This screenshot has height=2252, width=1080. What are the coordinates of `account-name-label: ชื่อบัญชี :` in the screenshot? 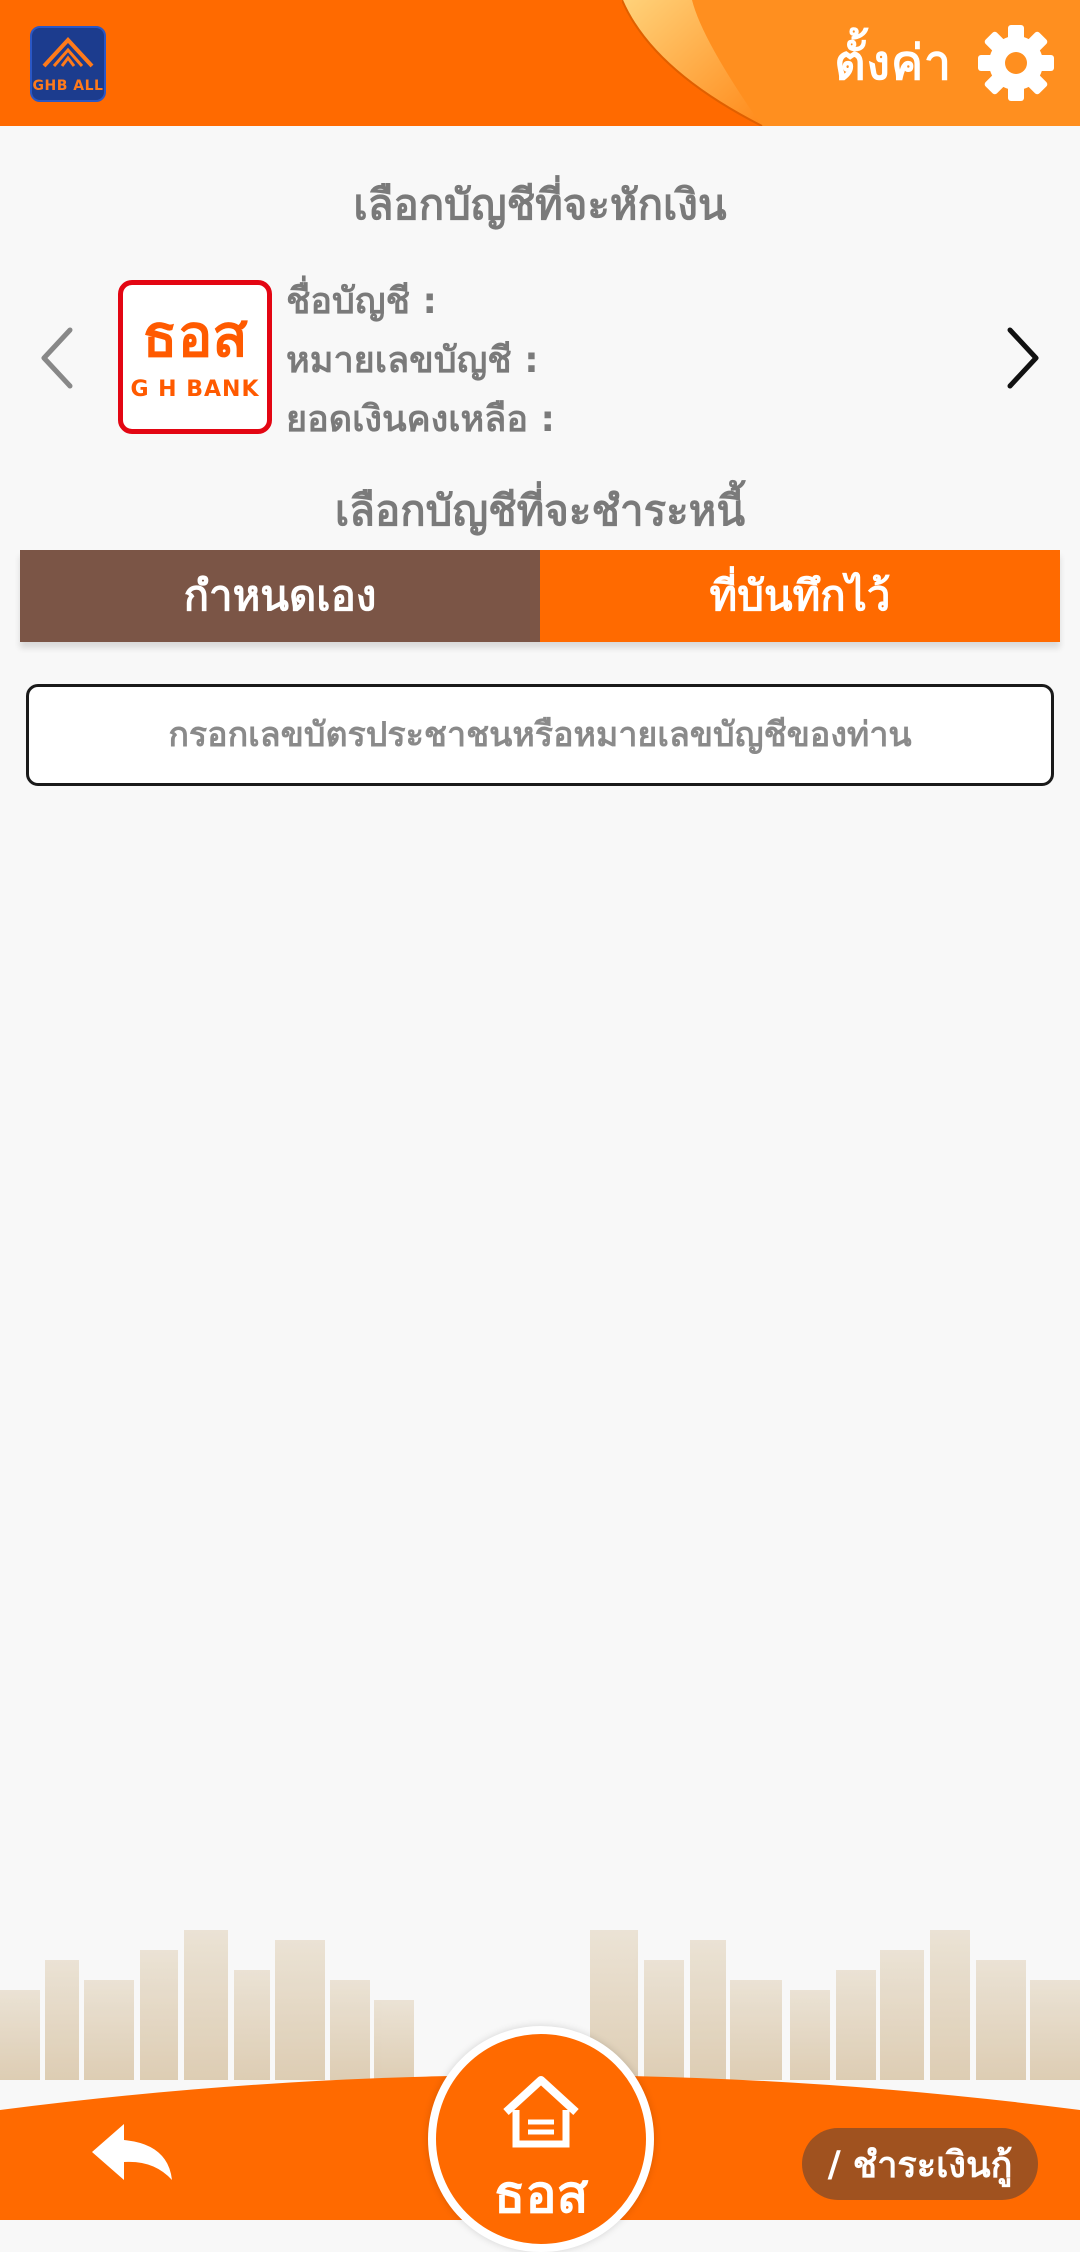 It's located at (361, 301).